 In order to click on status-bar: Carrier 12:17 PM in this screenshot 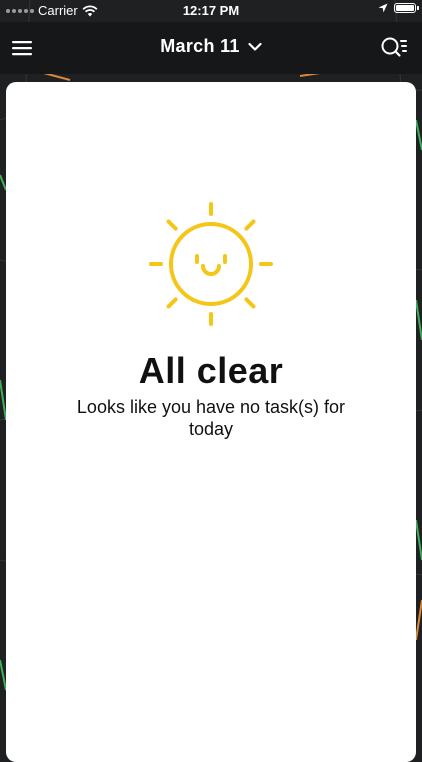, I will do `click(211, 11)`.